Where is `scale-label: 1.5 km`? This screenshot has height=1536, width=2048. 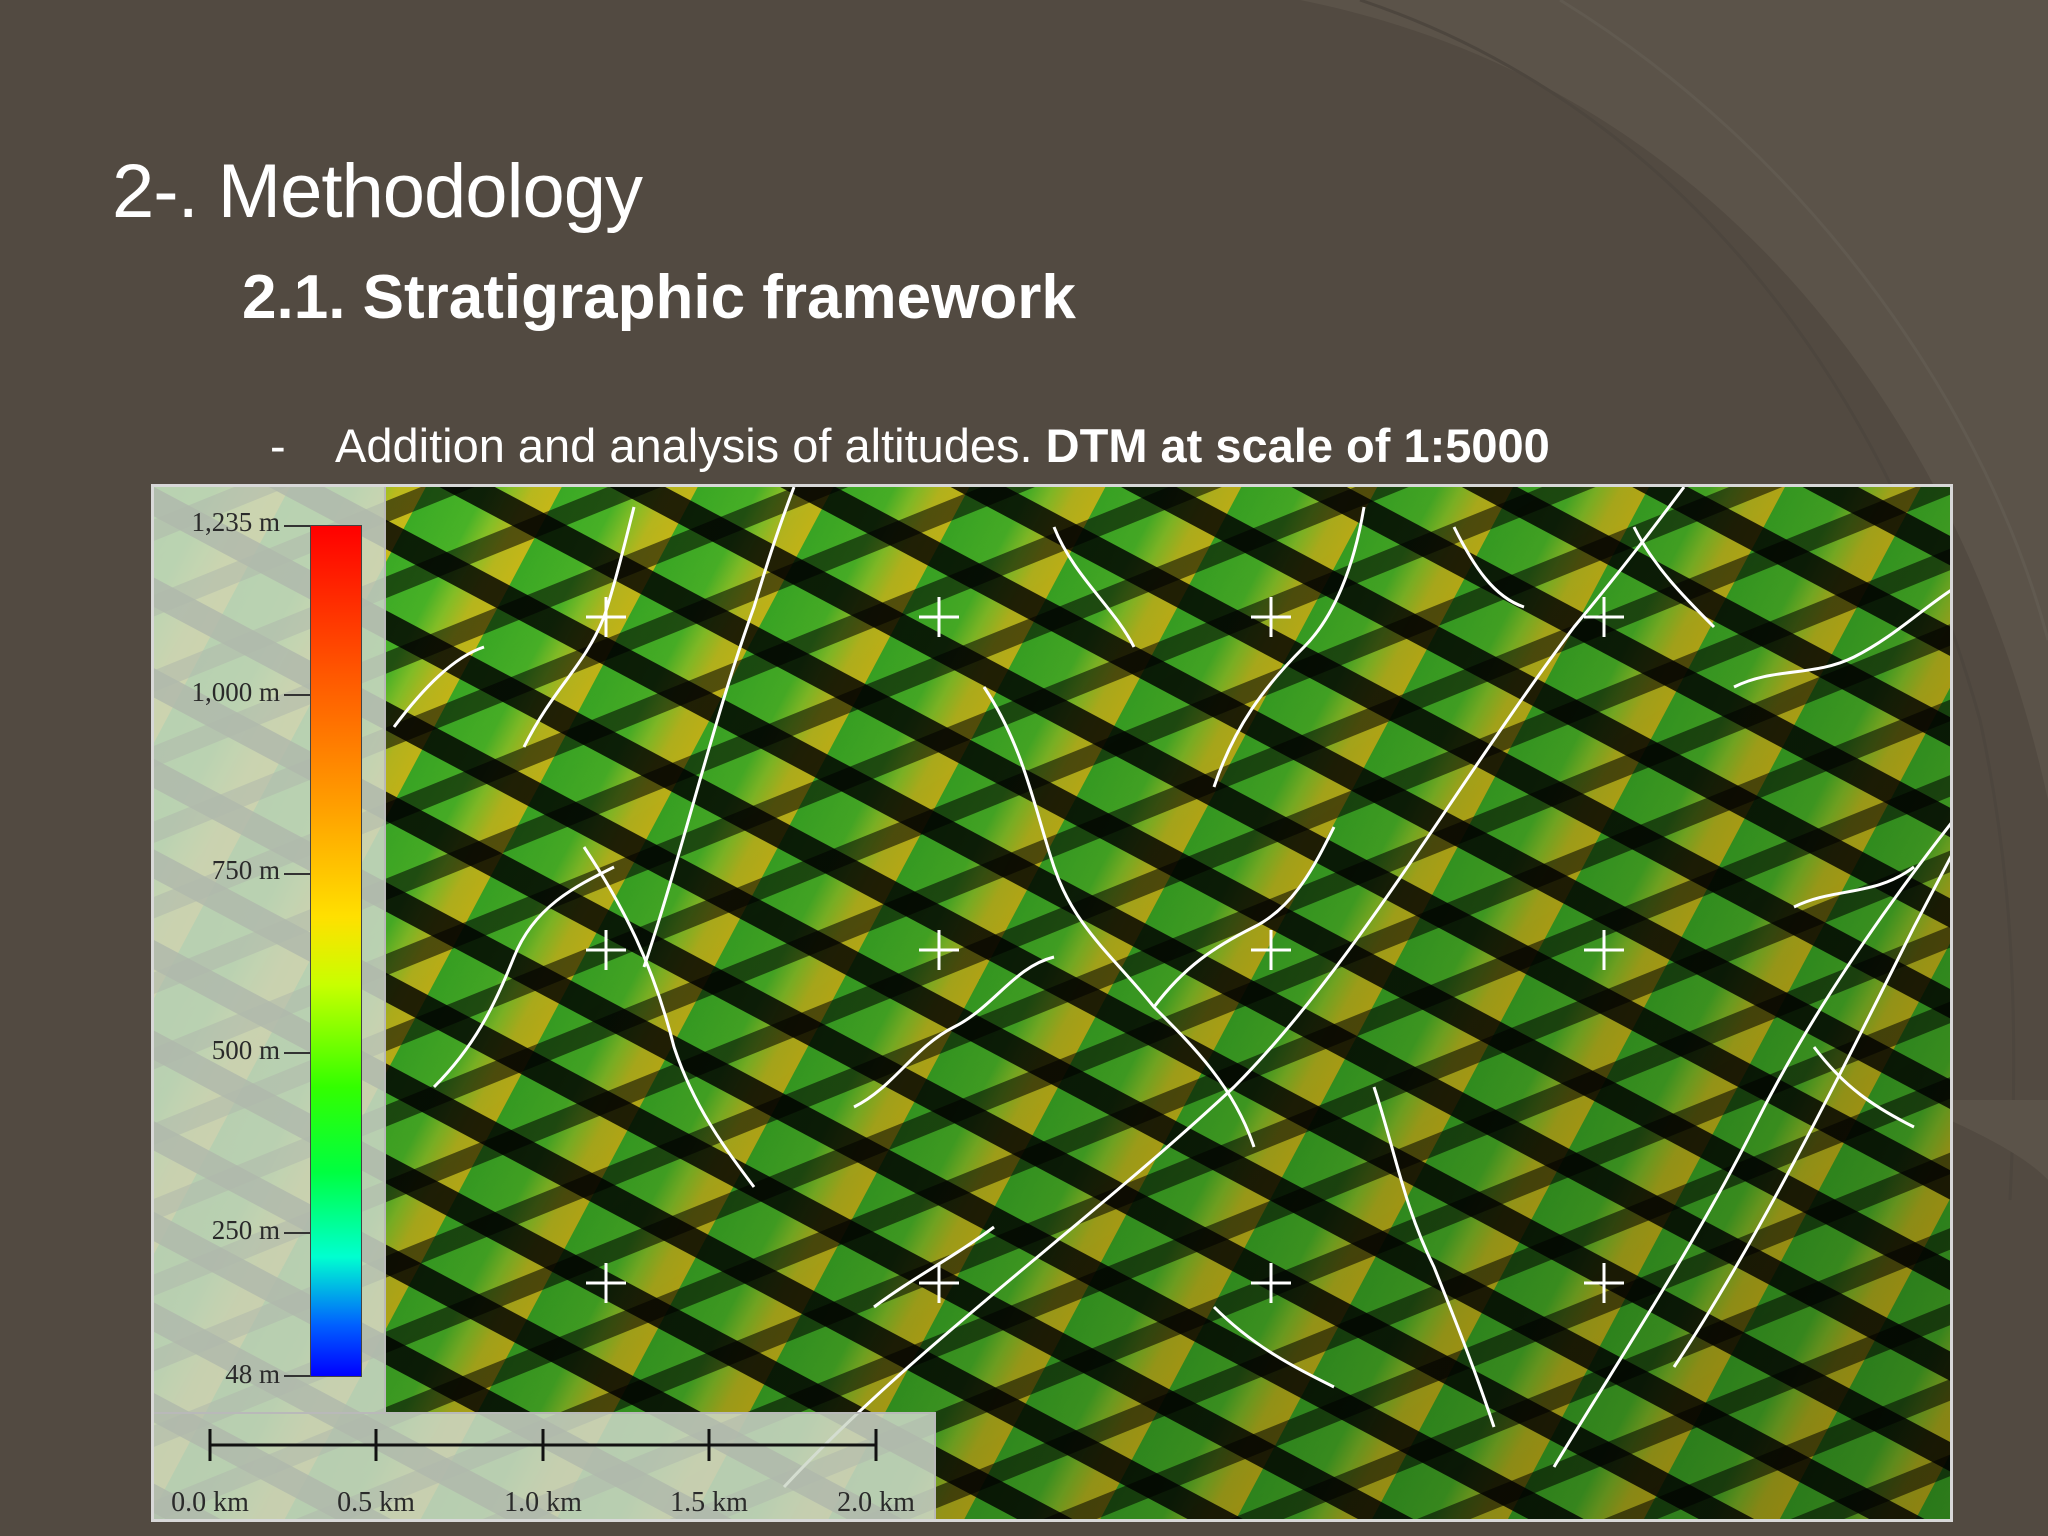
scale-label: 1.5 km is located at coordinates (709, 1502).